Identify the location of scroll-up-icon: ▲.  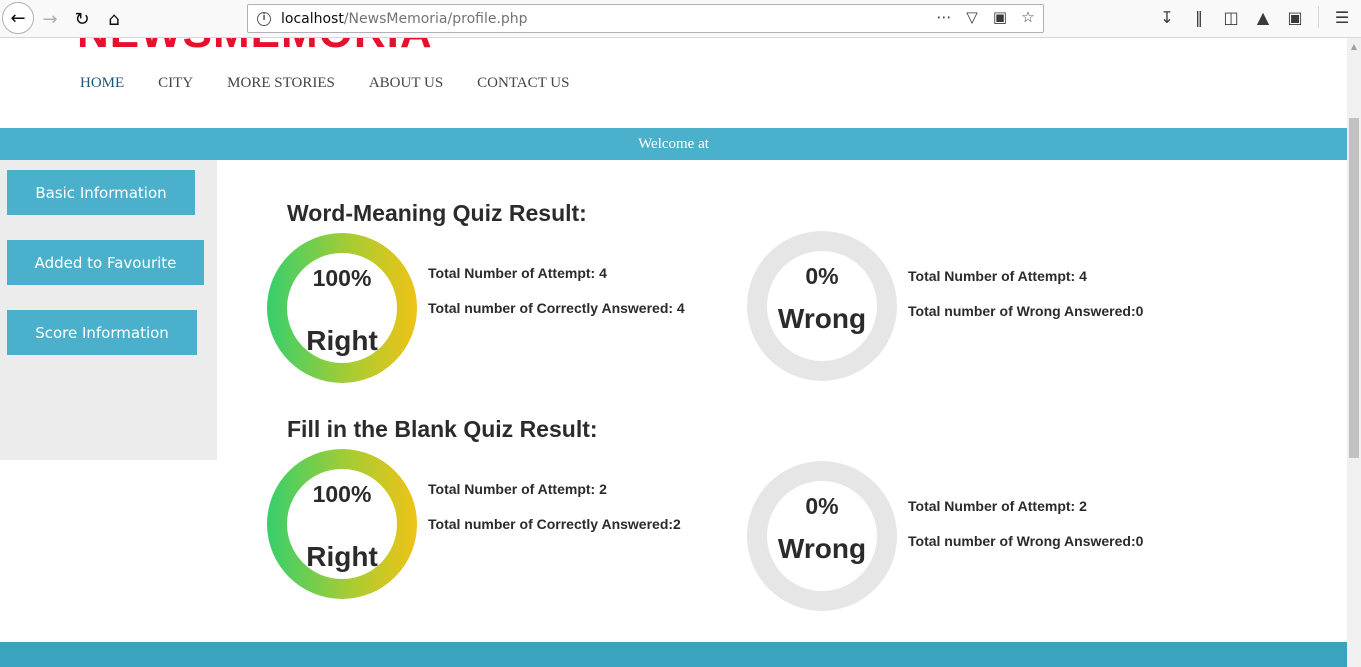
(1354, 46).